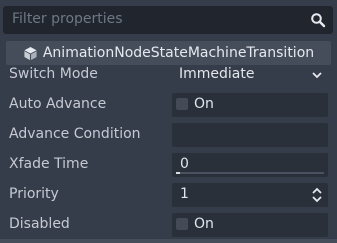 Image resolution: width=337 pixels, height=243 pixels. Describe the element at coordinates (168, 75) in the screenshot. I see `switch-mode-row: Switch Mode Immediate` at that location.